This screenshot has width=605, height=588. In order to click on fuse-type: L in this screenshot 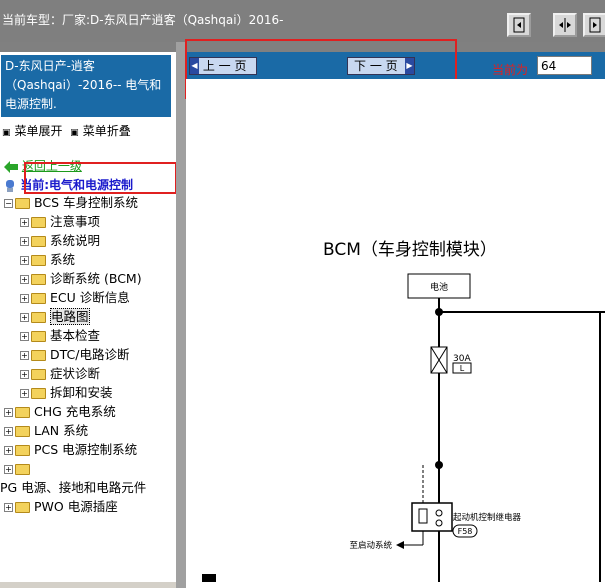, I will do `click(462, 368)`.